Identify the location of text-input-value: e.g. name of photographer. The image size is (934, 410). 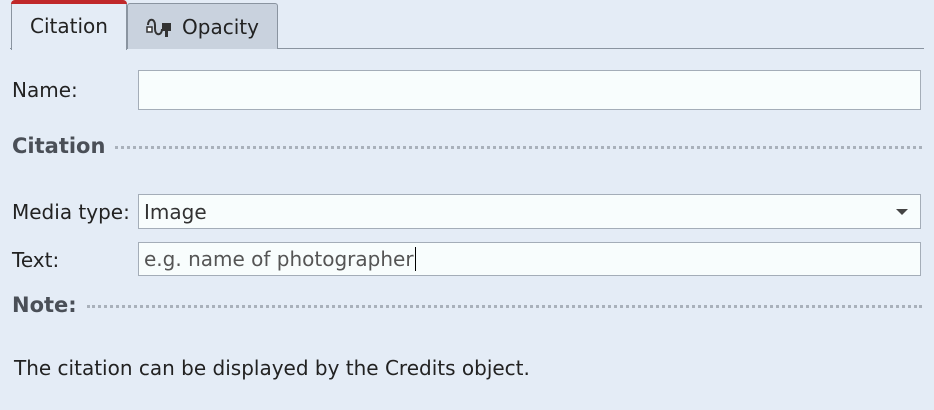
(279, 259).